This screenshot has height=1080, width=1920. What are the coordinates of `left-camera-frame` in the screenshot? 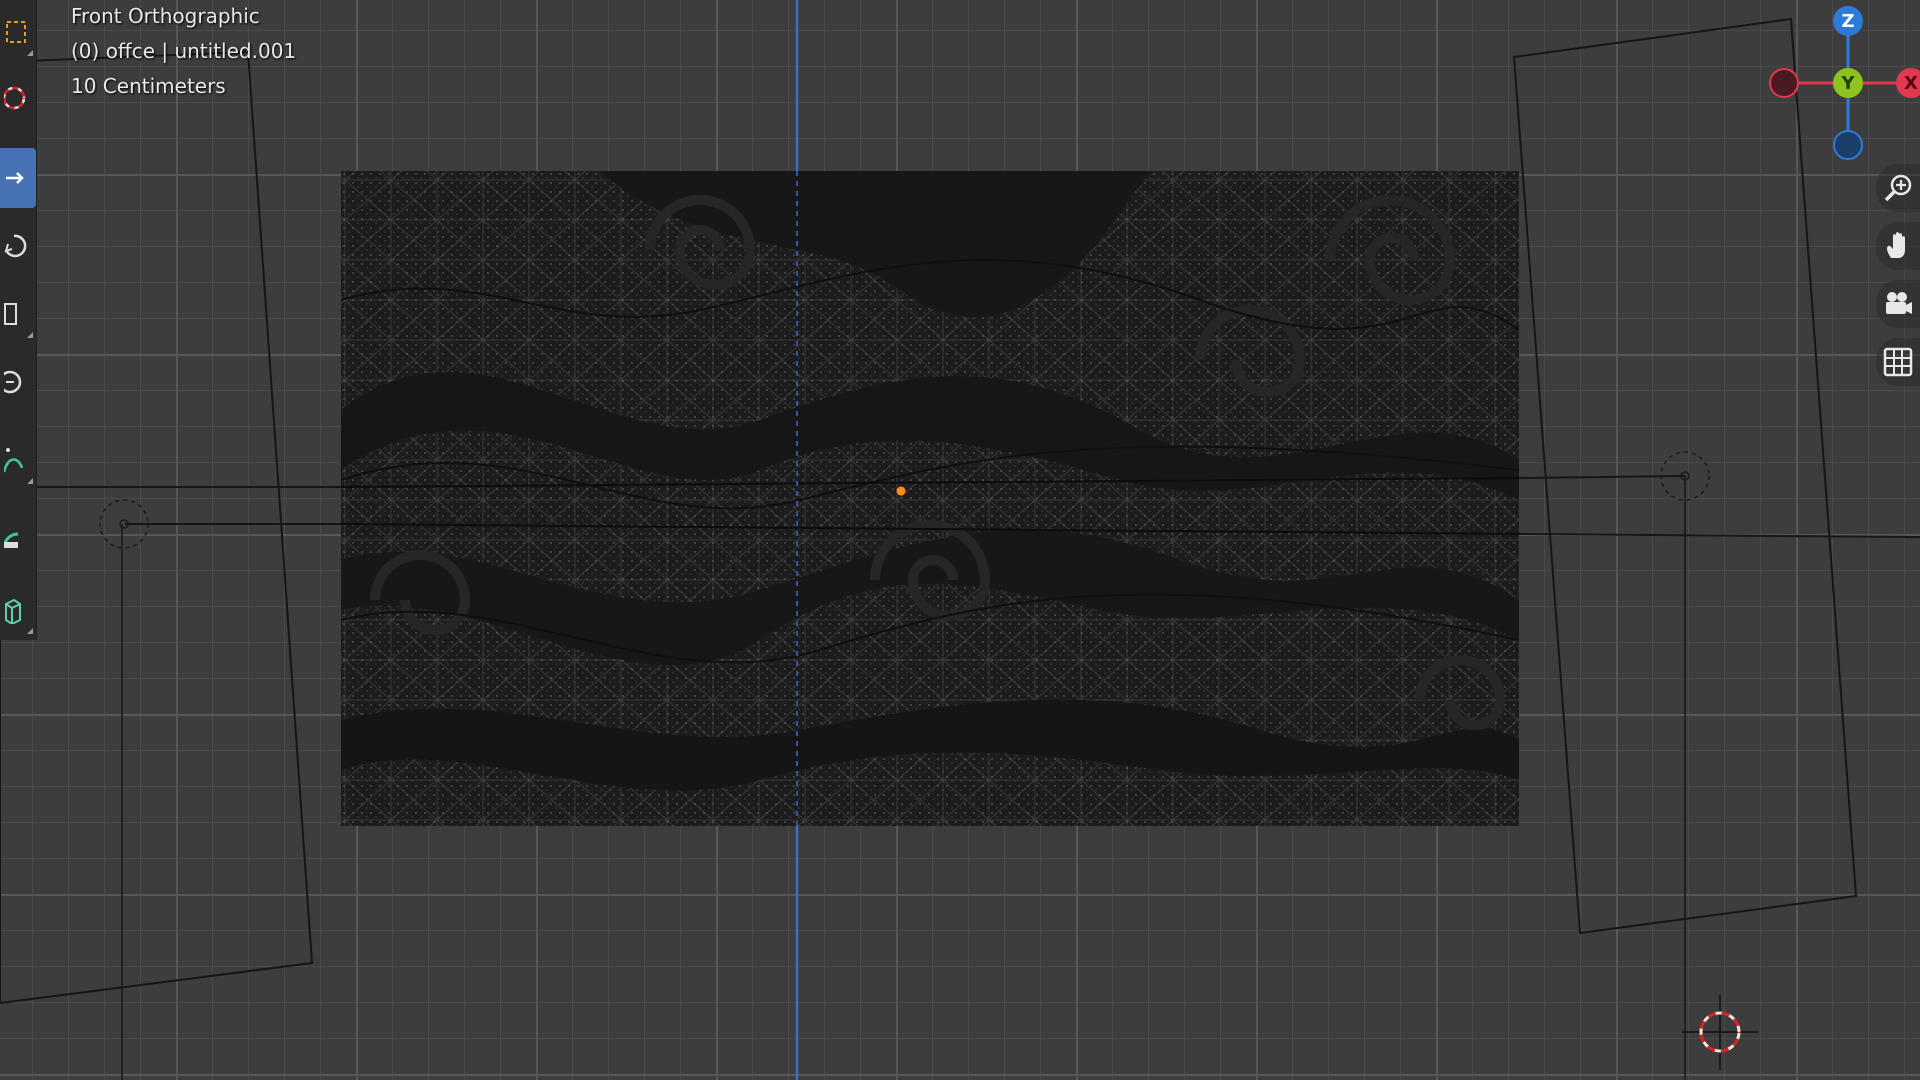 It's located at (157, 527).